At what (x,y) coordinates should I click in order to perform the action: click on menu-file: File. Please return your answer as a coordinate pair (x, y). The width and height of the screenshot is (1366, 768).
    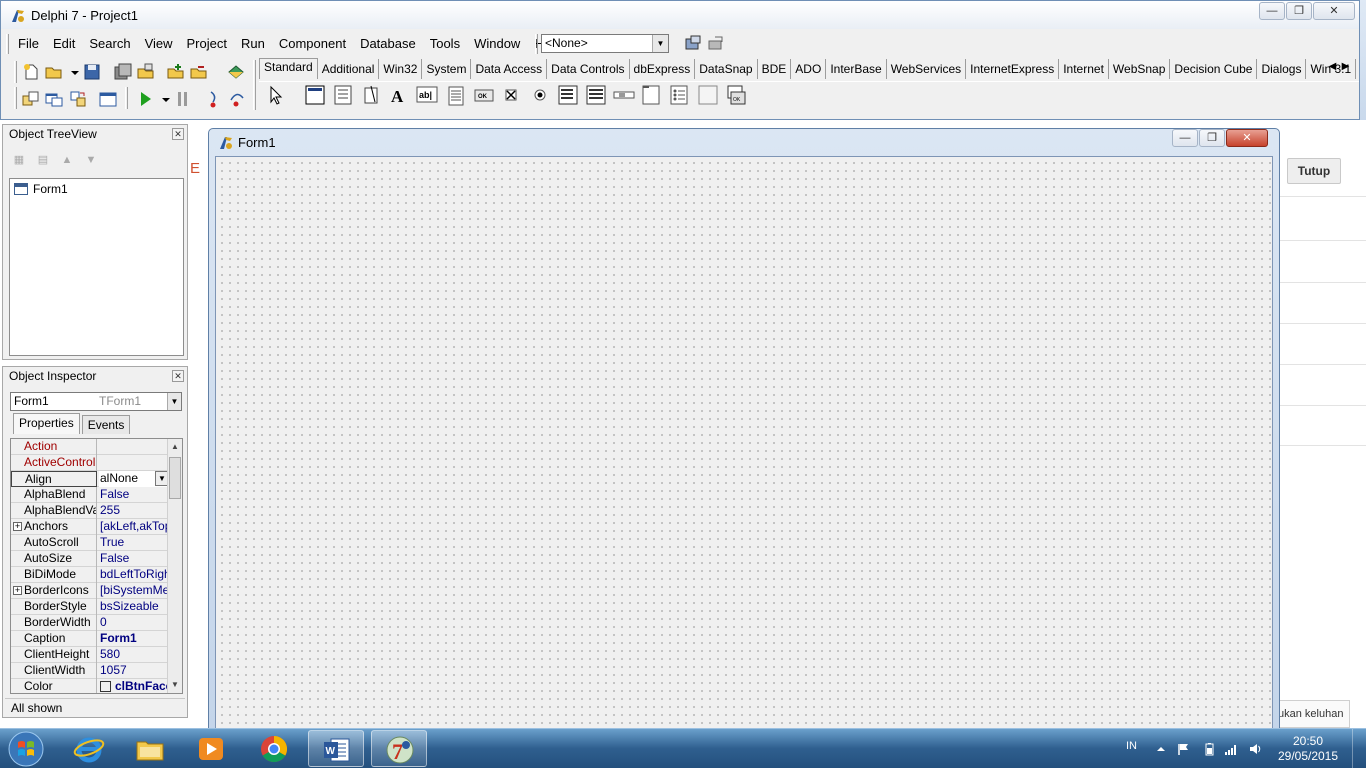
    Looking at the image, I should click on (28, 44).